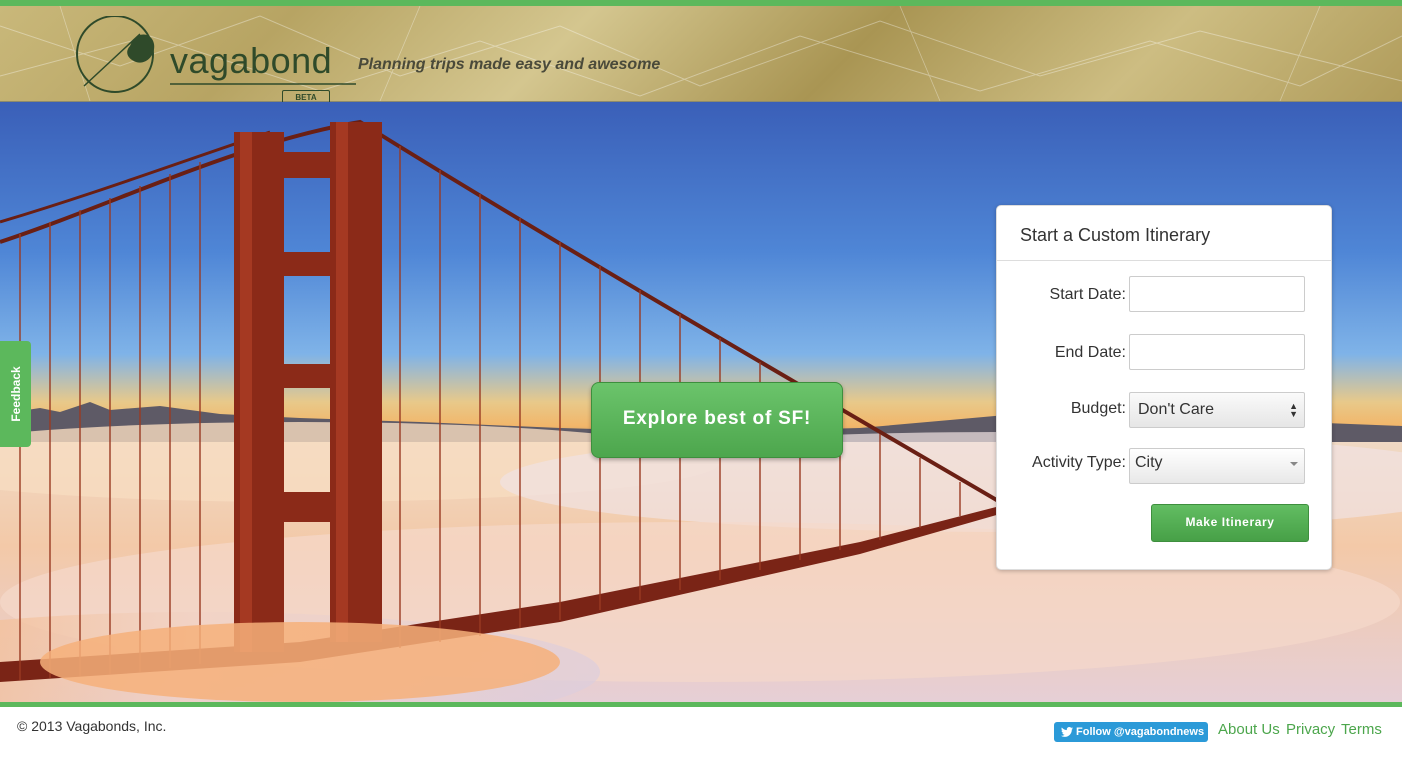 Image resolution: width=1402 pixels, height=758 pixels. I want to click on activity-type-select: City, so click(1217, 466).